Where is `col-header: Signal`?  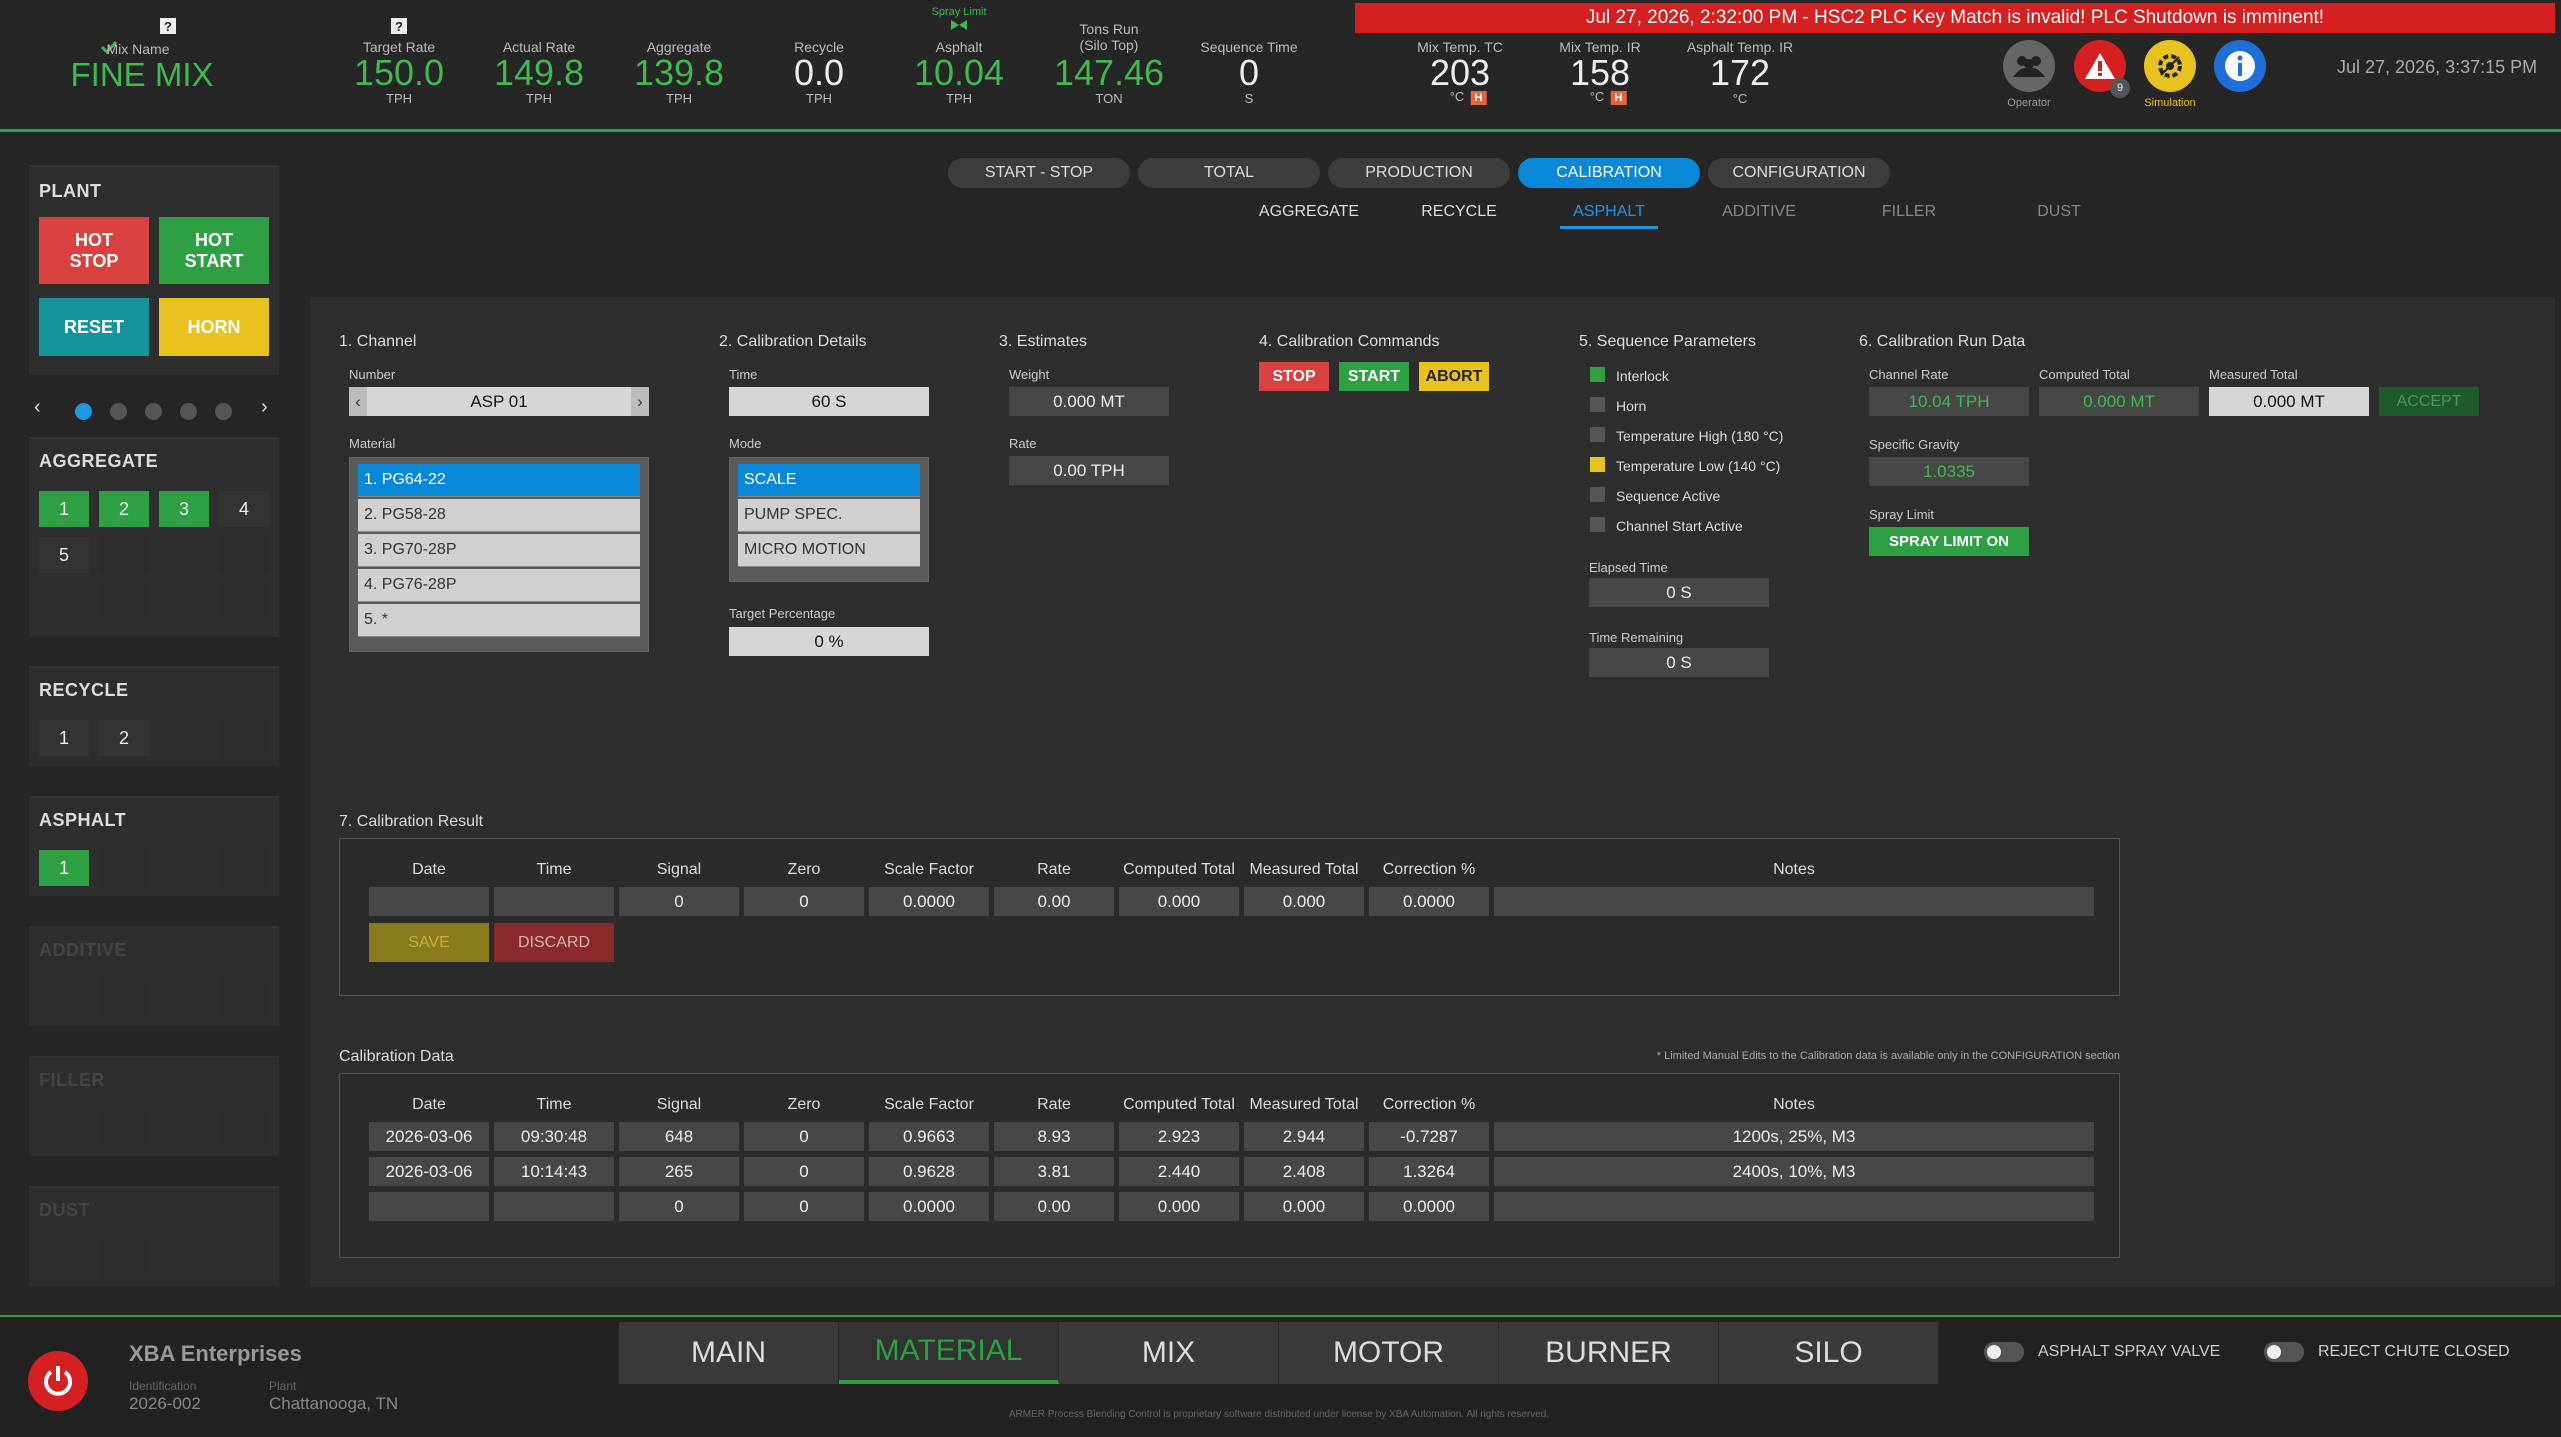
col-header: Signal is located at coordinates (679, 869).